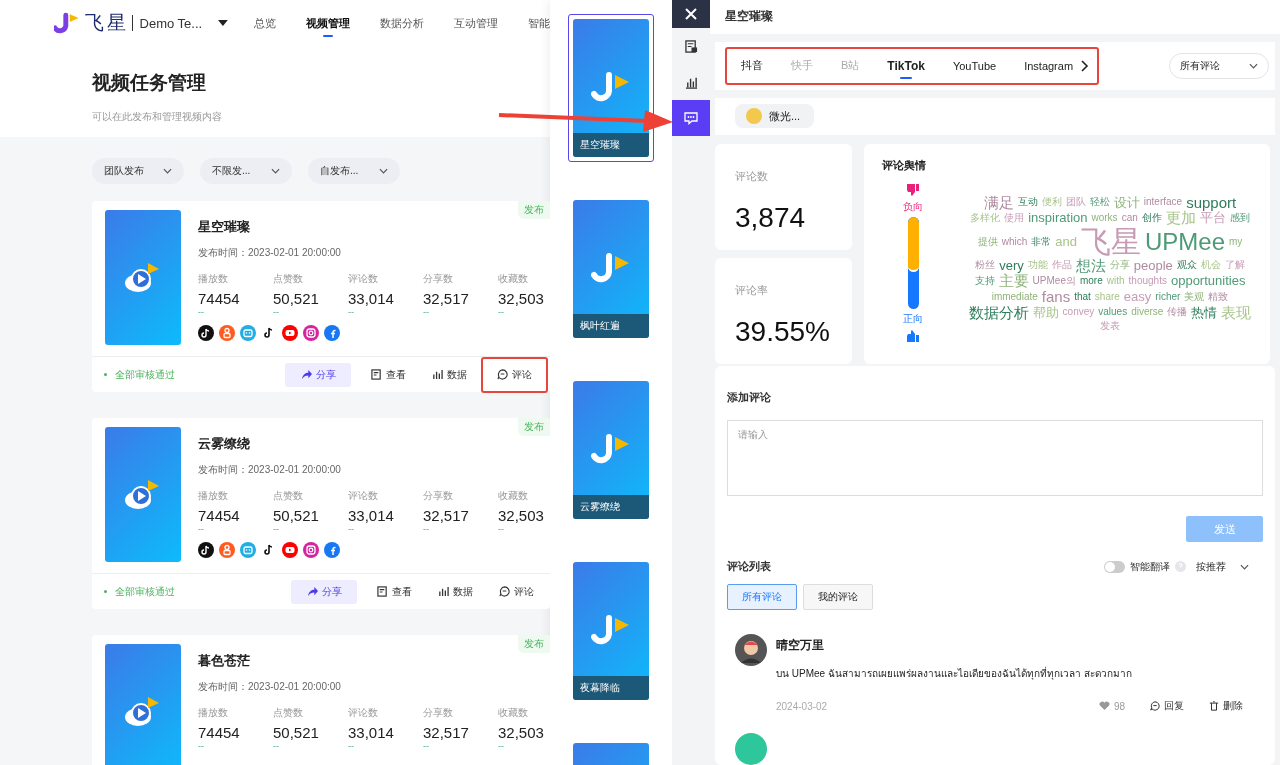 The image size is (1280, 765). What do you see at coordinates (223, 23) in the screenshot?
I see `caret-icon` at bounding box center [223, 23].